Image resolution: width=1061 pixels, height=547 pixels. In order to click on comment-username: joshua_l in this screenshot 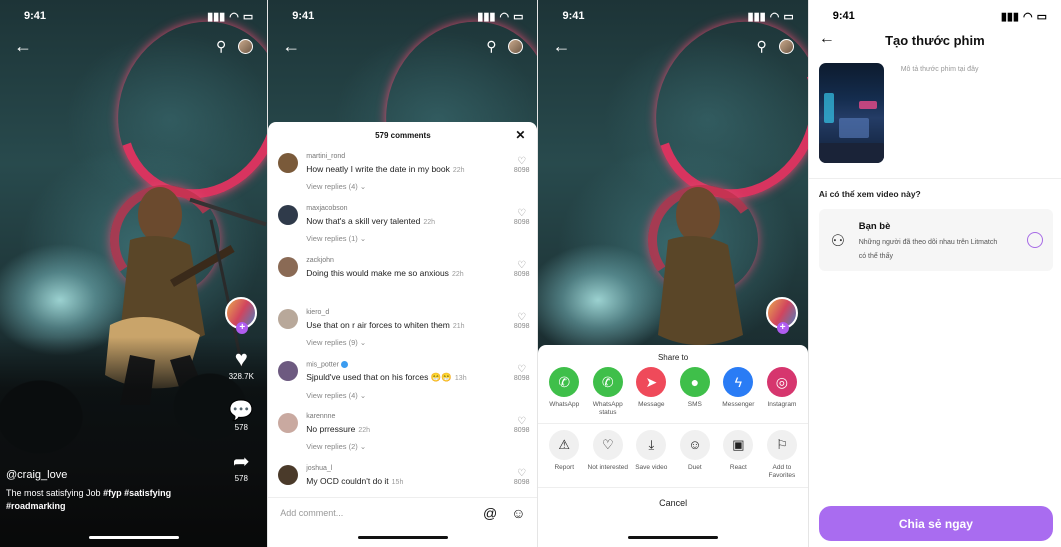, I will do `click(416, 468)`.